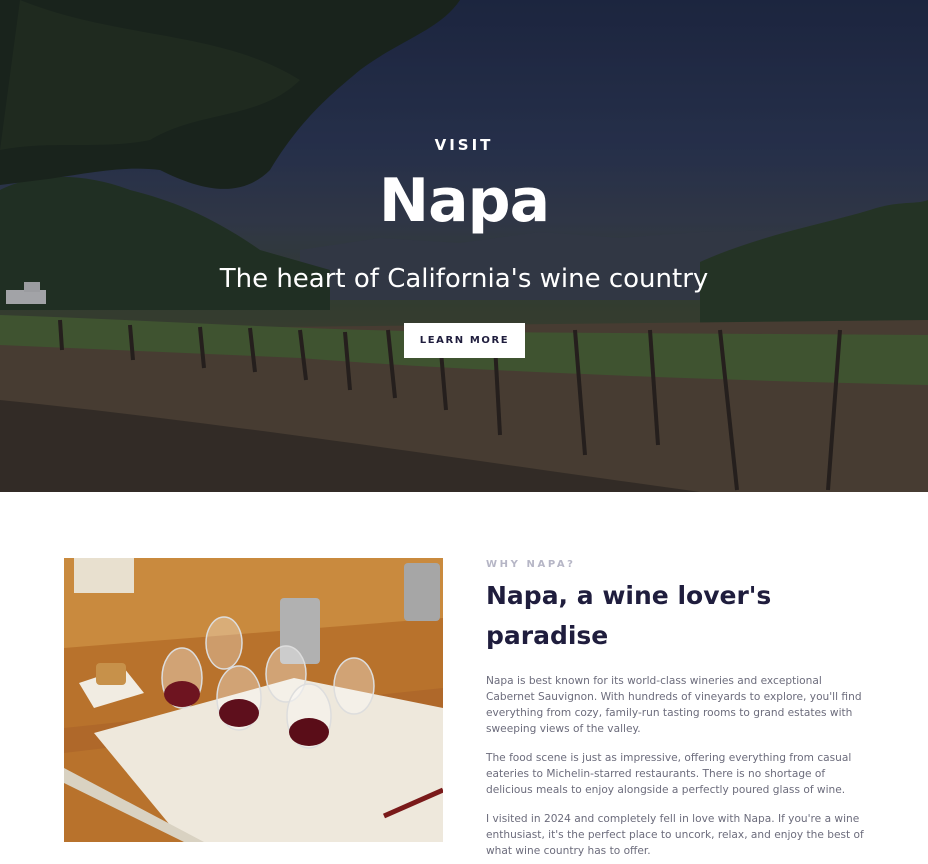 Image resolution: width=928 pixels, height=864 pixels. What do you see at coordinates (531, 564) in the screenshot?
I see `section-eyebrow: WHY NAPA?` at bounding box center [531, 564].